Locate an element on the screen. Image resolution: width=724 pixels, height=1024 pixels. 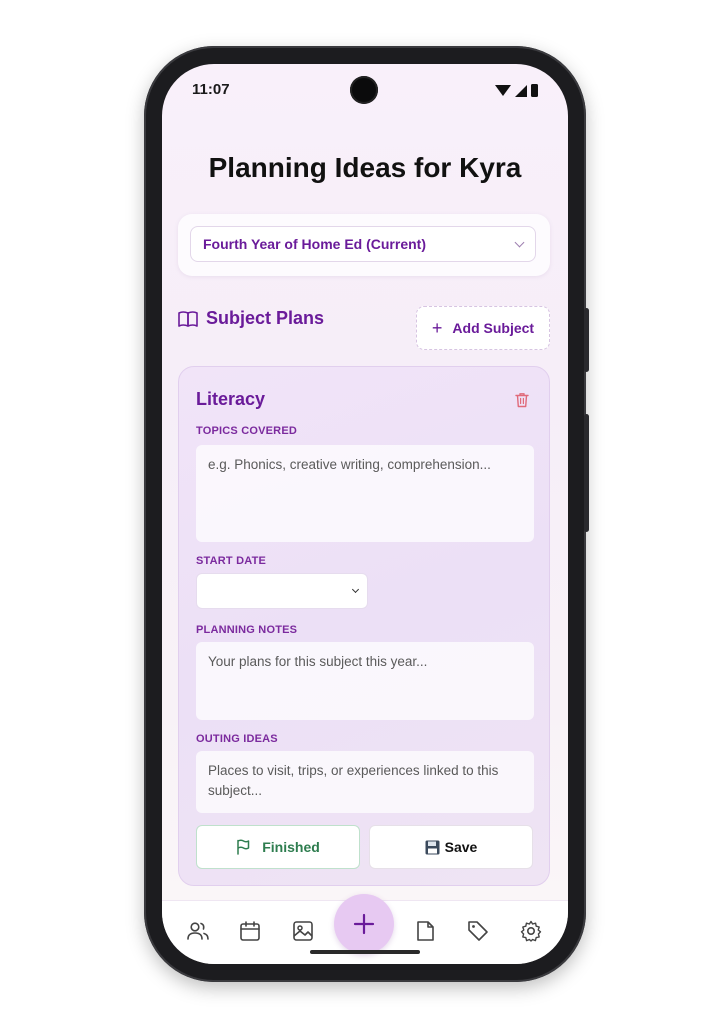
status-time: 11:07 is located at coordinates (211, 89).